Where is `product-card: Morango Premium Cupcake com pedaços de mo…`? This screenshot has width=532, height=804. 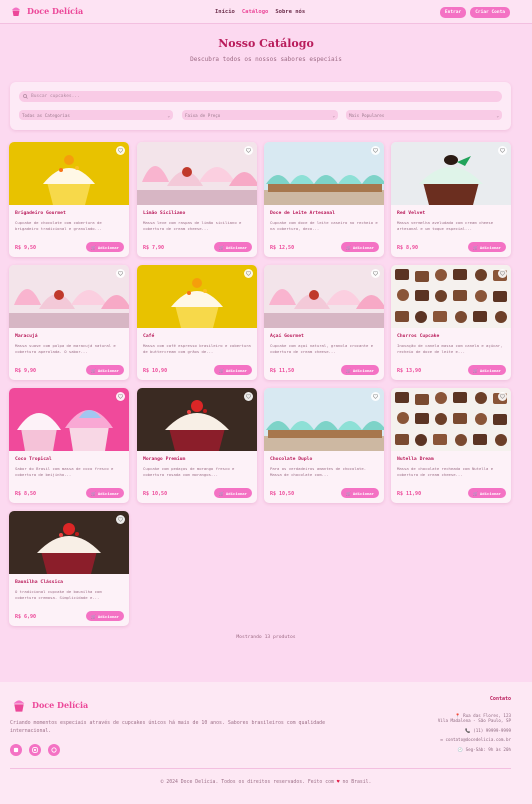
product-card: Morango Premium Cupcake com pedaços de mo… is located at coordinates (197, 445).